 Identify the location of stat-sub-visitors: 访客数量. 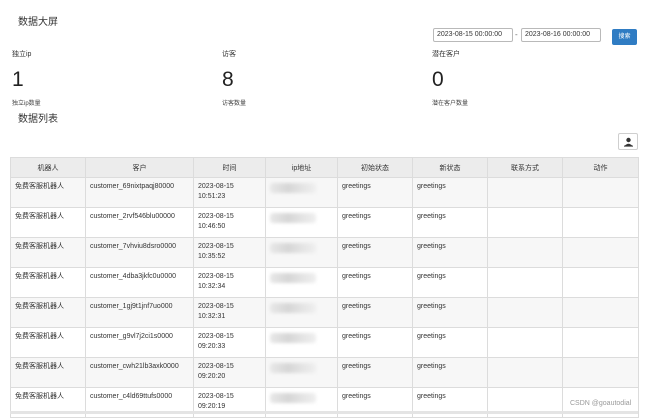
(234, 104).